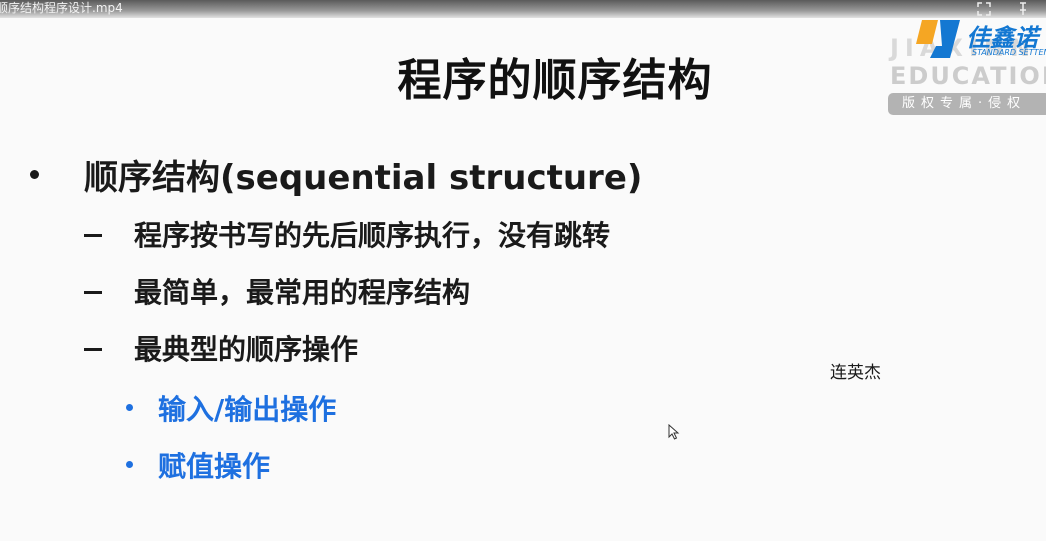 Image resolution: width=1046 pixels, height=541 pixels. Describe the element at coordinates (363, 178) in the screenshot. I see `bullet-main-text: 顺序结构(sequential structure)` at that location.